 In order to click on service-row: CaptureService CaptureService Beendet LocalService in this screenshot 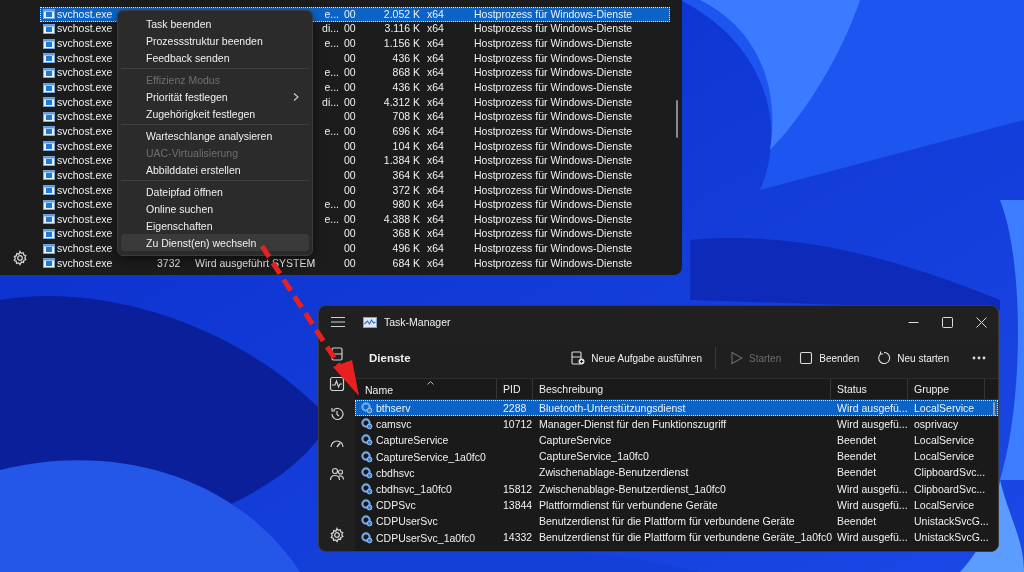, I will do `click(676, 440)`.